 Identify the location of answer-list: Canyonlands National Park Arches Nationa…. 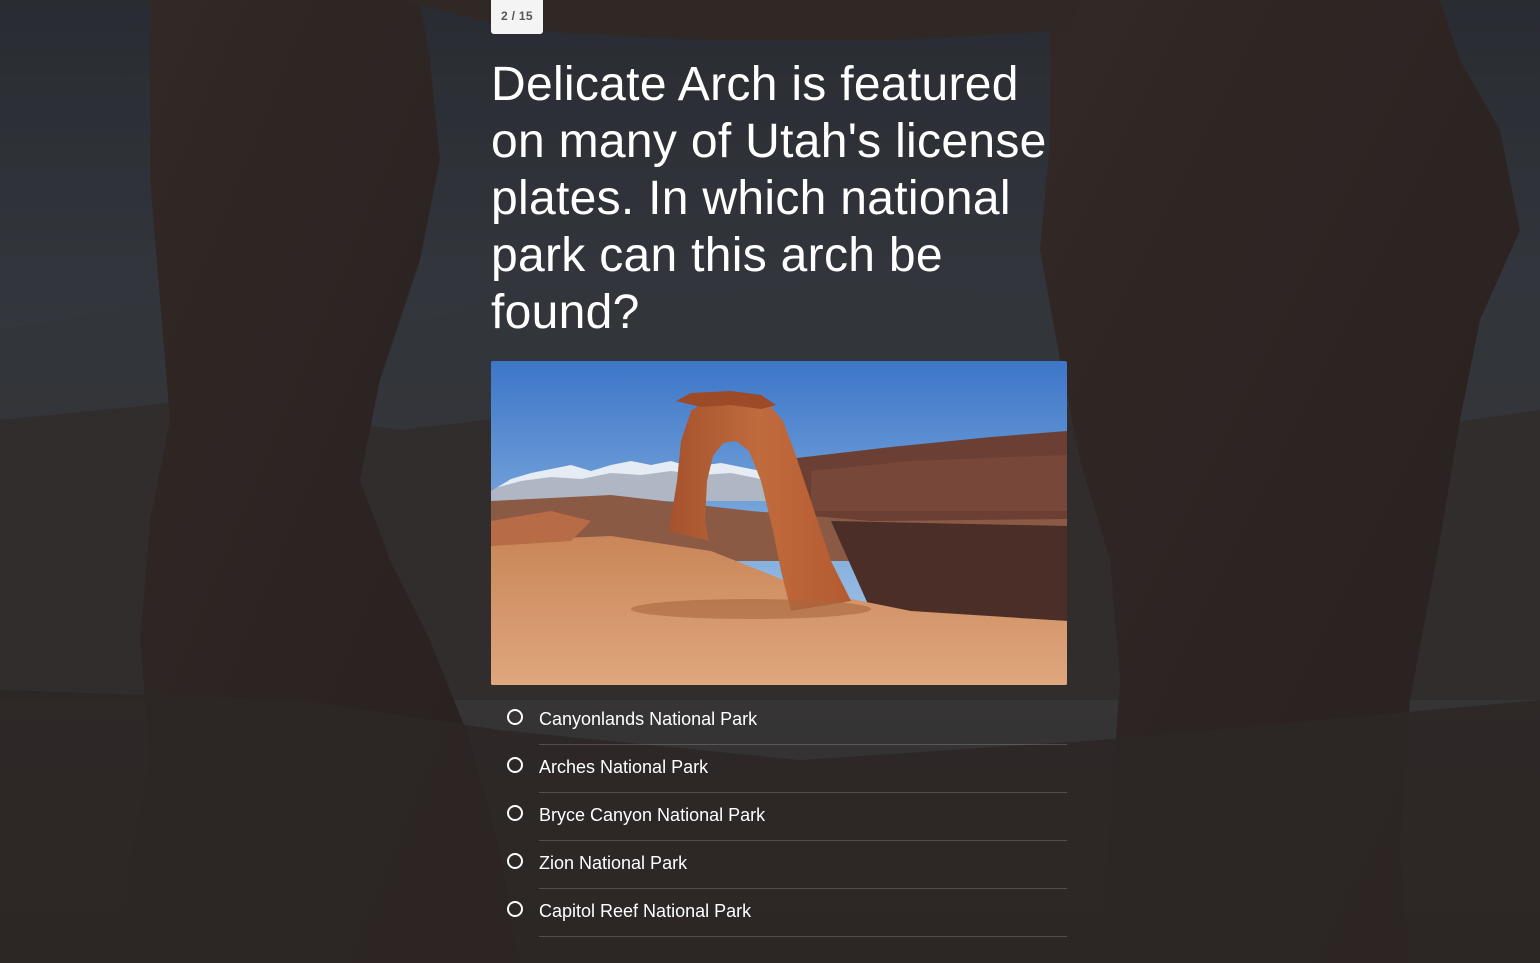
(779, 817).